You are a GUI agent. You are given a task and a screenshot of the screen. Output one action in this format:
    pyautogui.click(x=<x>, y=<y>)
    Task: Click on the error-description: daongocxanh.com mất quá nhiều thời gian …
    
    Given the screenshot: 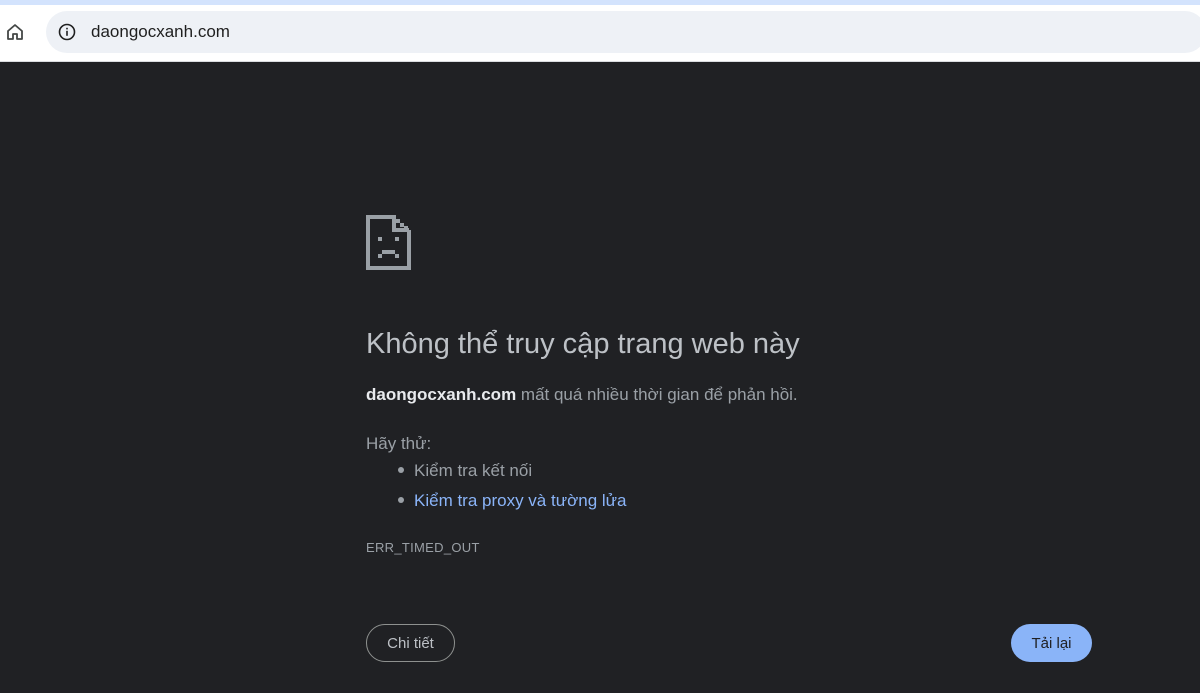 What is the action you would take?
    pyautogui.click(x=582, y=395)
    